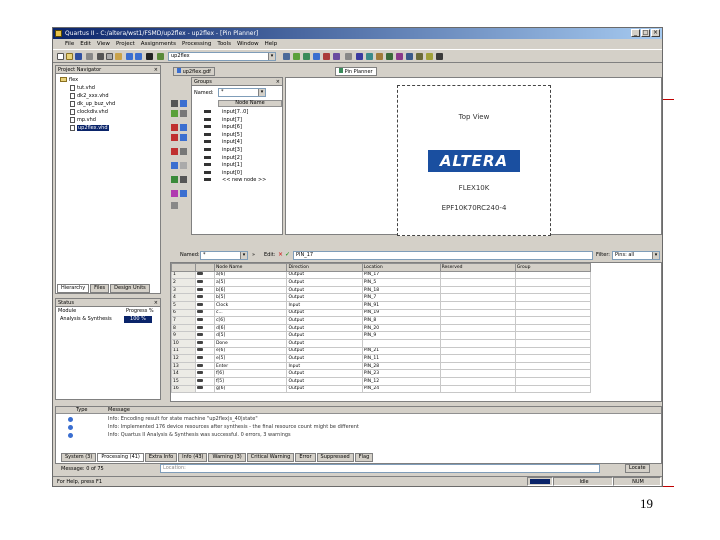 This screenshot has width=720, height=540. What do you see at coordinates (183, 127) in the screenshot?
I see `pin-legend-icon` at bounding box center [183, 127].